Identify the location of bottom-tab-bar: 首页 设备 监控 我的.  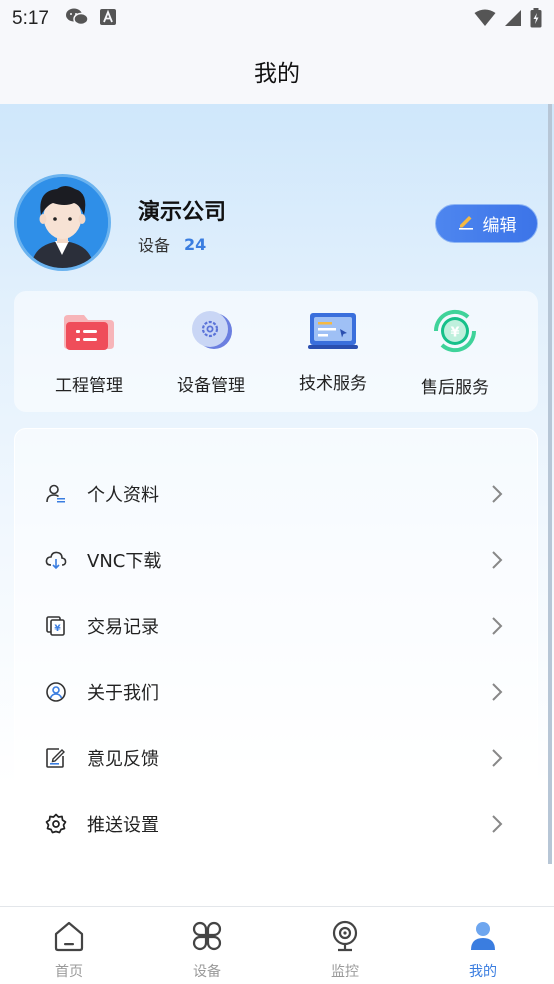
(277, 945).